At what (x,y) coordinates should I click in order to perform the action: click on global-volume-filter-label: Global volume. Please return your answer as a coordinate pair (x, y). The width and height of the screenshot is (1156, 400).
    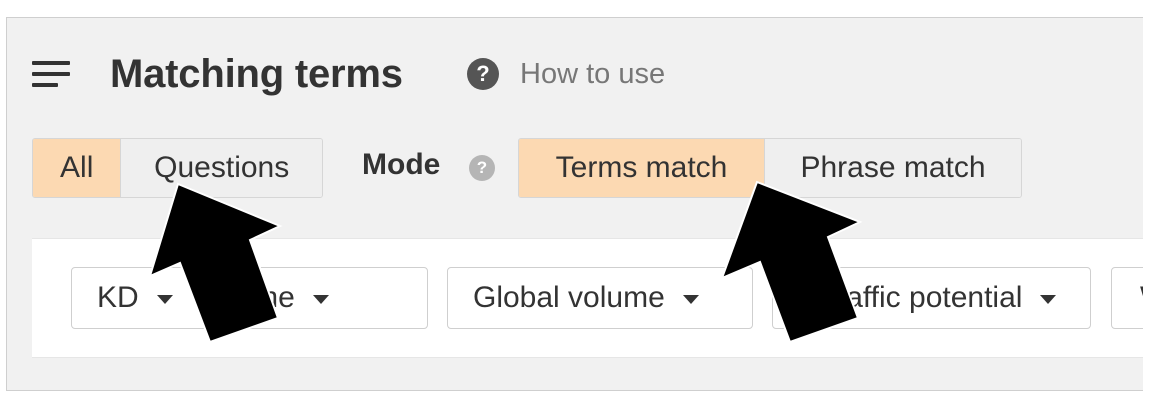
    Looking at the image, I should click on (569, 297).